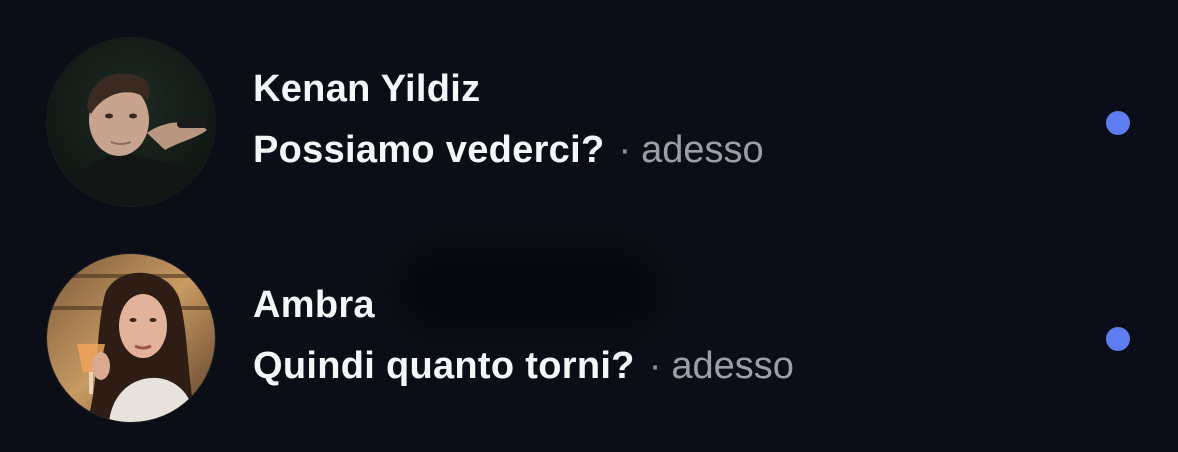 This screenshot has height=452, width=1178. Describe the element at coordinates (367, 89) in the screenshot. I see `contact-name: Kenan Yildiz` at that location.